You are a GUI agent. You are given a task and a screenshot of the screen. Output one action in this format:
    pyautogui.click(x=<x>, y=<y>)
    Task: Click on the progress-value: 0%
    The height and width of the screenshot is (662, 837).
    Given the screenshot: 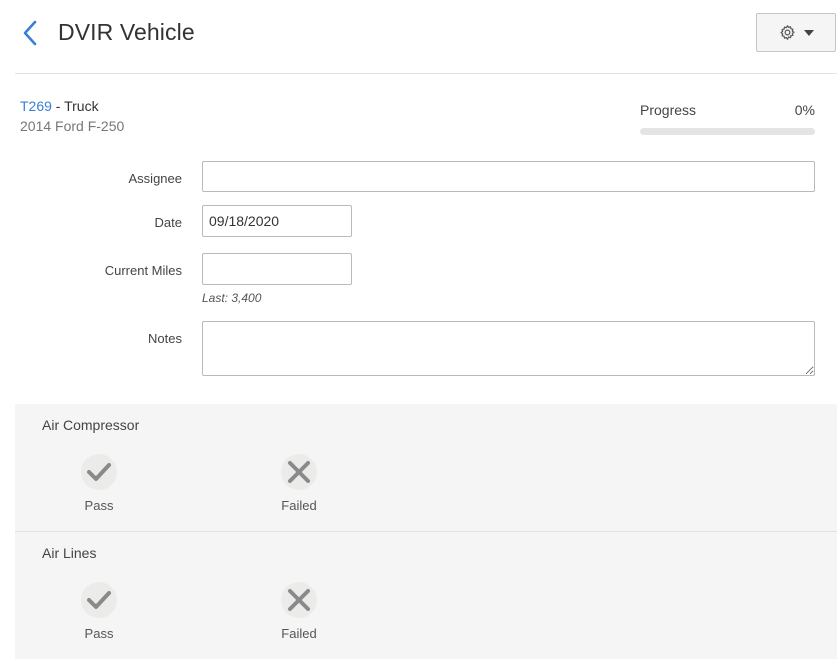 What is the action you would take?
    pyautogui.click(x=804, y=110)
    